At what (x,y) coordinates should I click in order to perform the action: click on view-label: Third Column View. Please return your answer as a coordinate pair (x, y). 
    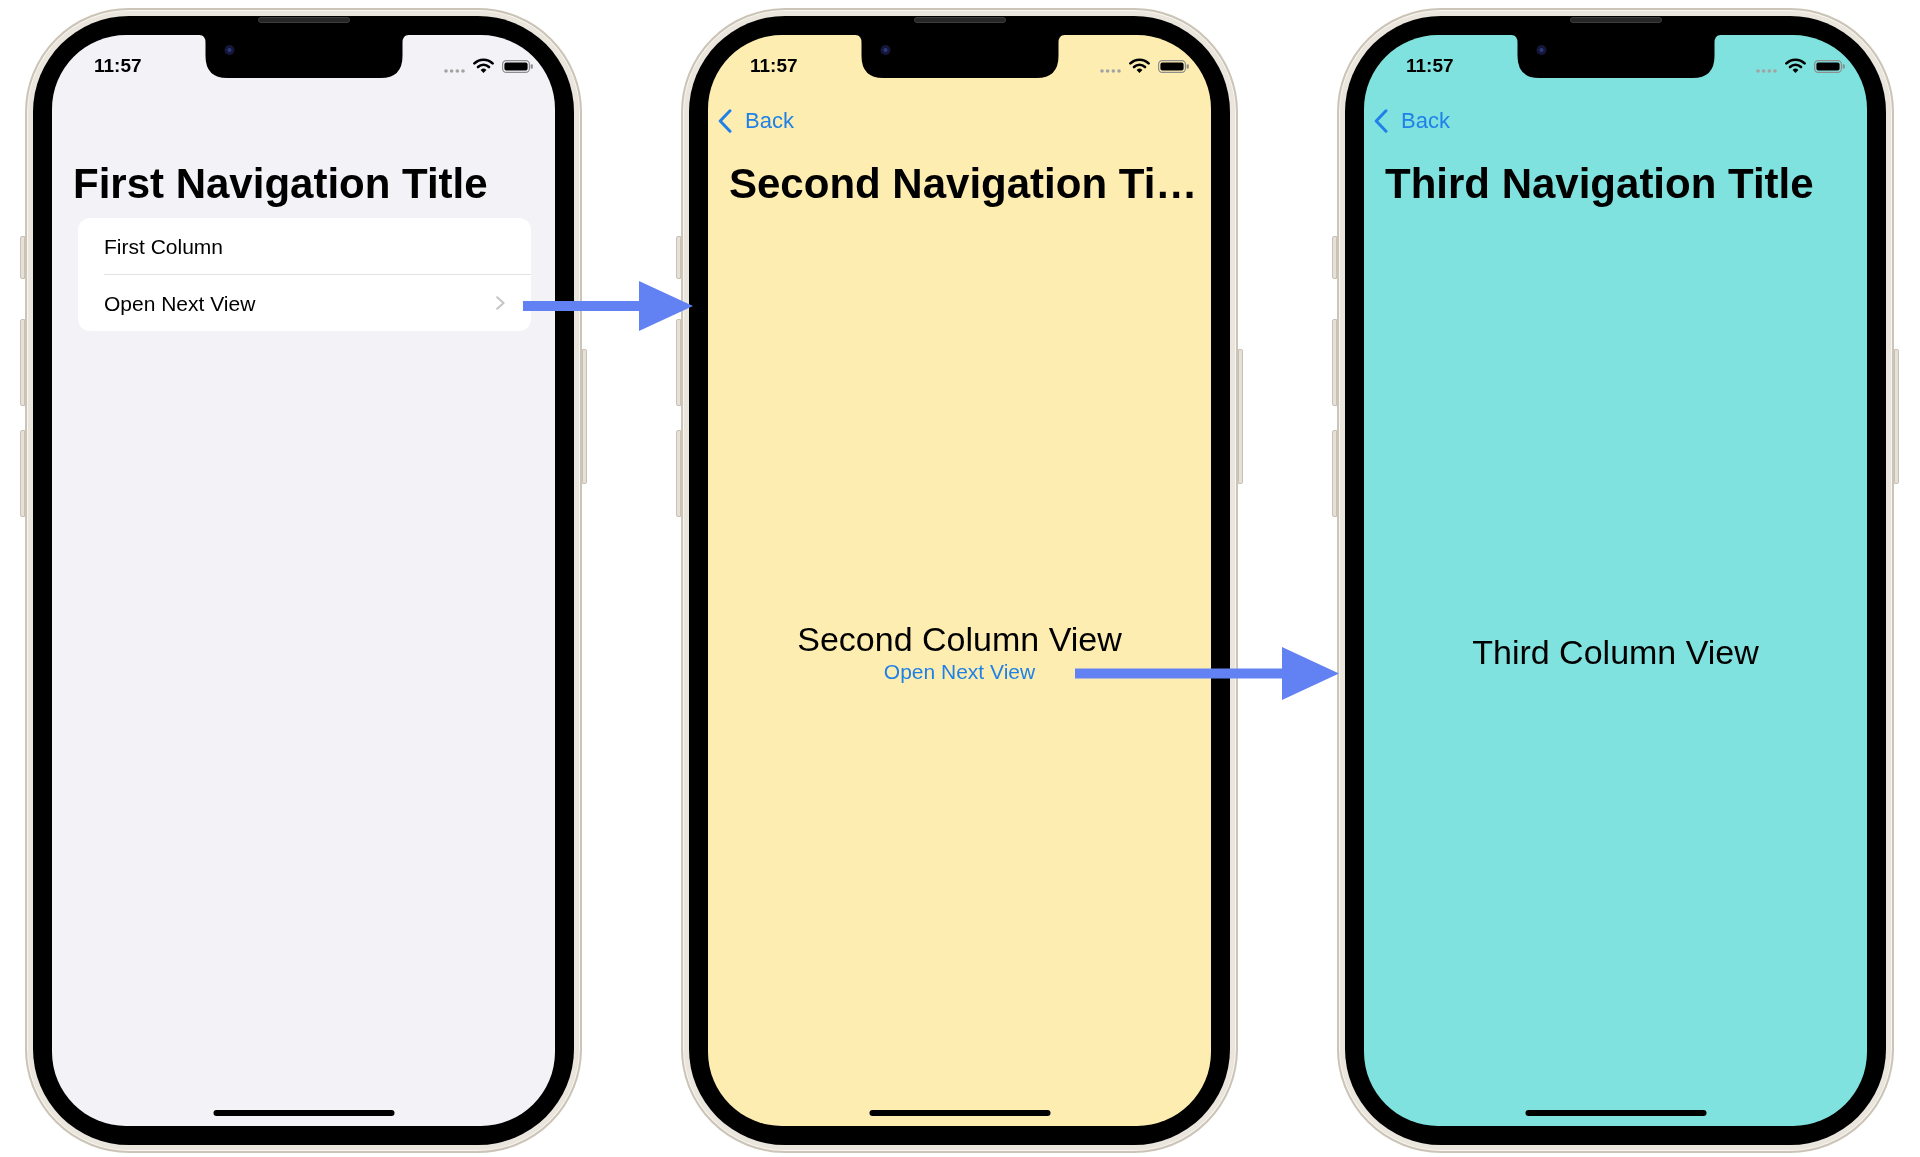
    Looking at the image, I should click on (1615, 651).